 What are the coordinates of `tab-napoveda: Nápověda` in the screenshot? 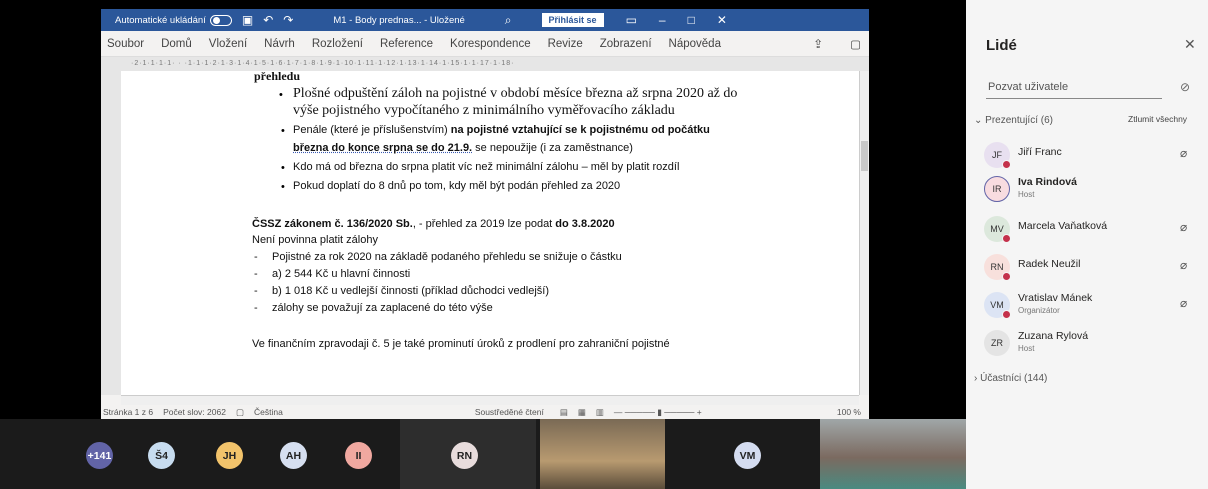 It's located at (695, 44).